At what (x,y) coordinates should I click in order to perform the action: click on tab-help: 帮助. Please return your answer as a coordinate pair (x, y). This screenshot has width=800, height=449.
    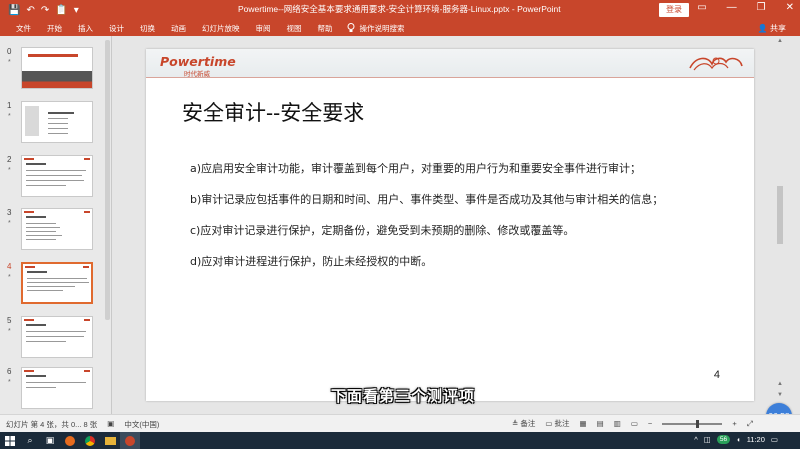
    Looking at the image, I should click on (325, 28).